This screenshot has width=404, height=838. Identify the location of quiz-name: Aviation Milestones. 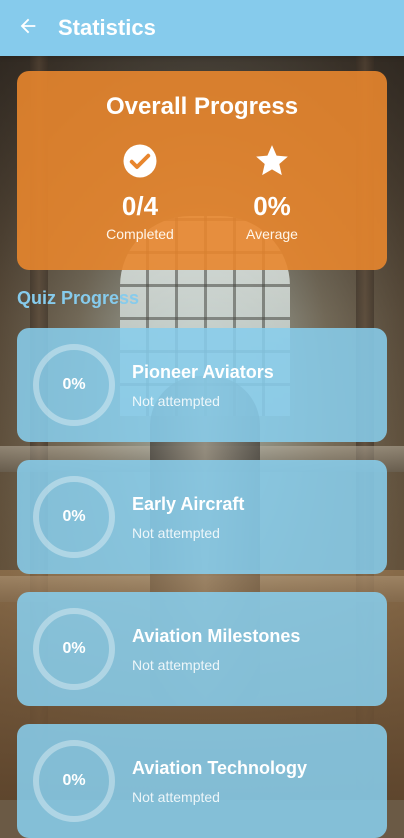
(216, 636).